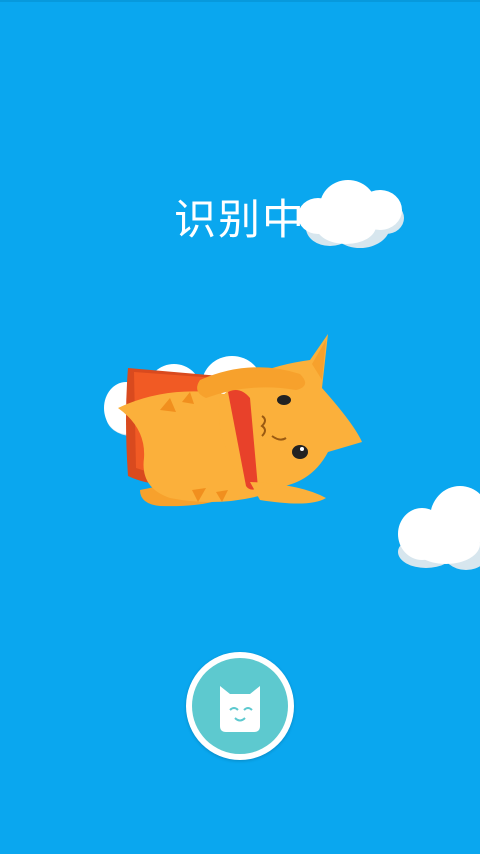 This screenshot has width=480, height=854. I want to click on cloud-right, so click(439, 528).